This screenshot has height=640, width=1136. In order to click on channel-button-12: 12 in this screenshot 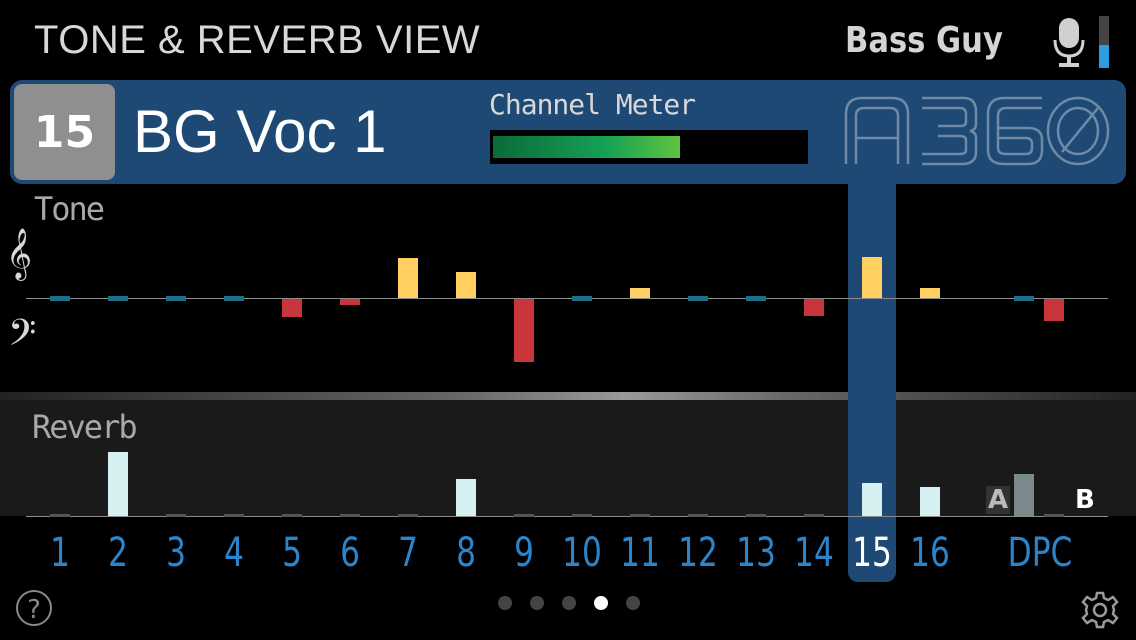, I will do `click(697, 553)`.